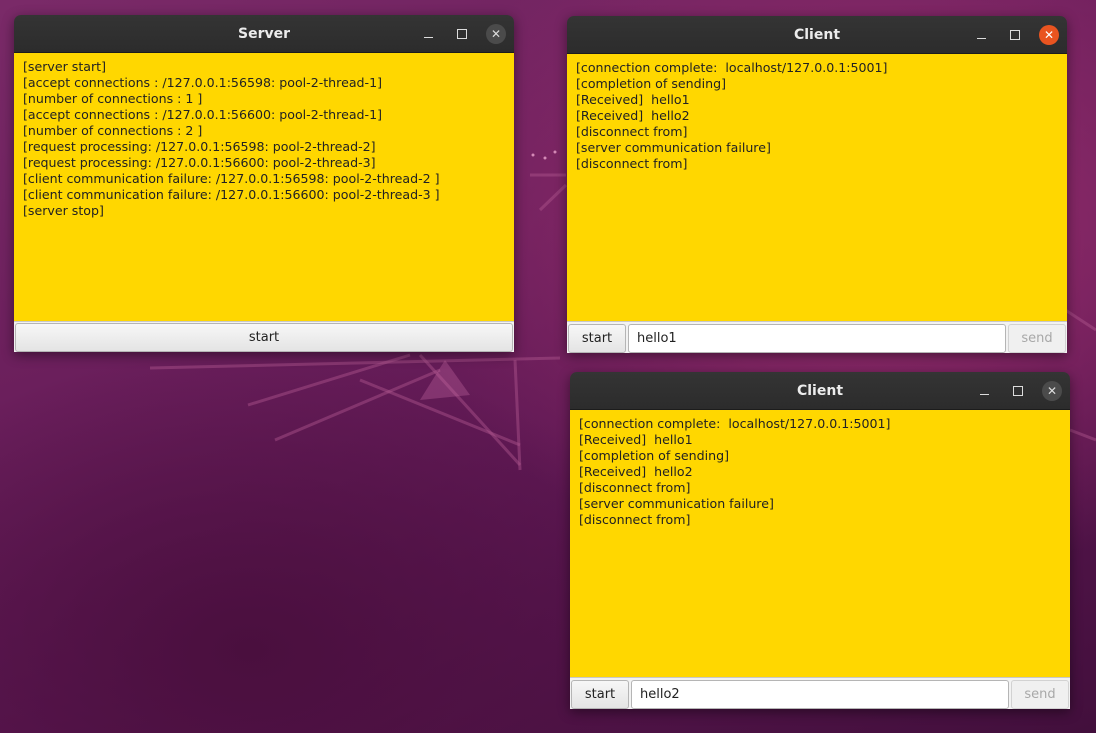  What do you see at coordinates (113, 98) in the screenshot?
I see `log-line: [number of connections : 1 ]` at bounding box center [113, 98].